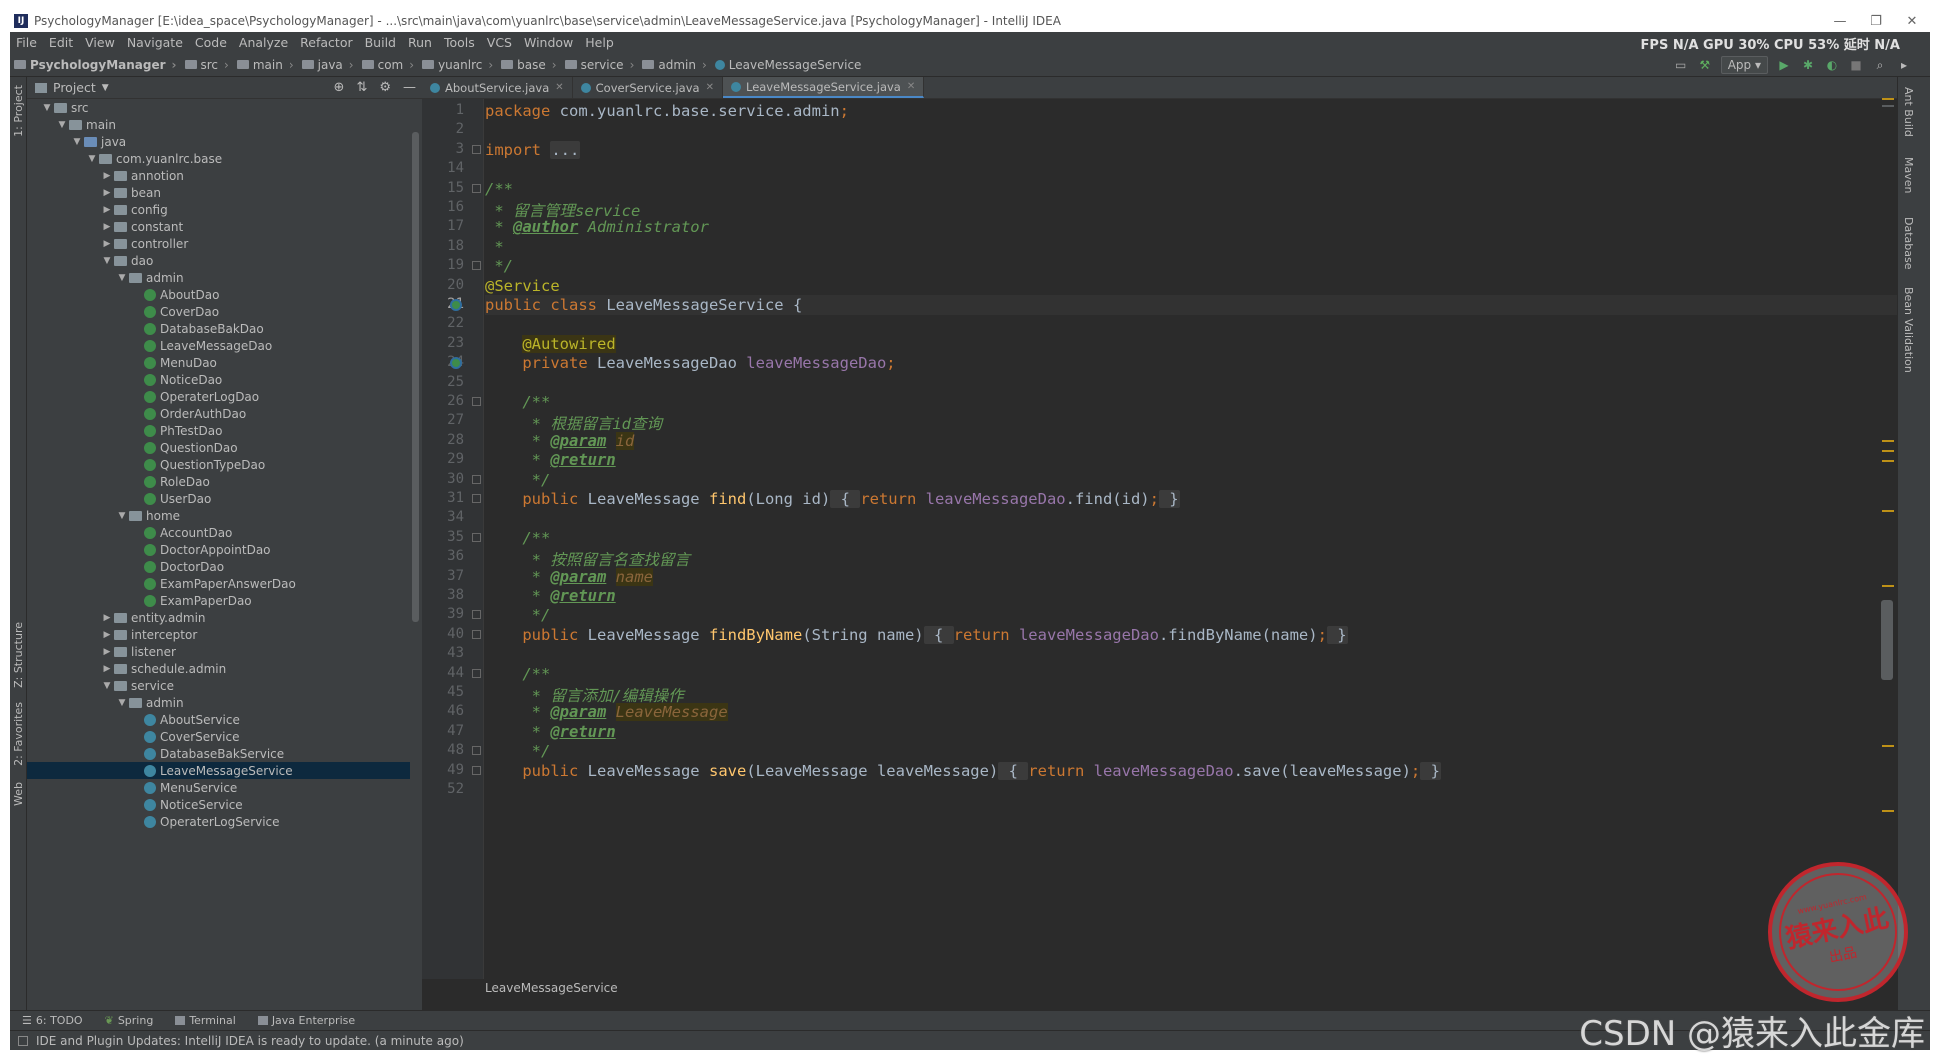 This screenshot has height=1061, width=1941. Describe the element at coordinates (1880, 65) in the screenshot. I see `search-icon: ⌕` at that location.